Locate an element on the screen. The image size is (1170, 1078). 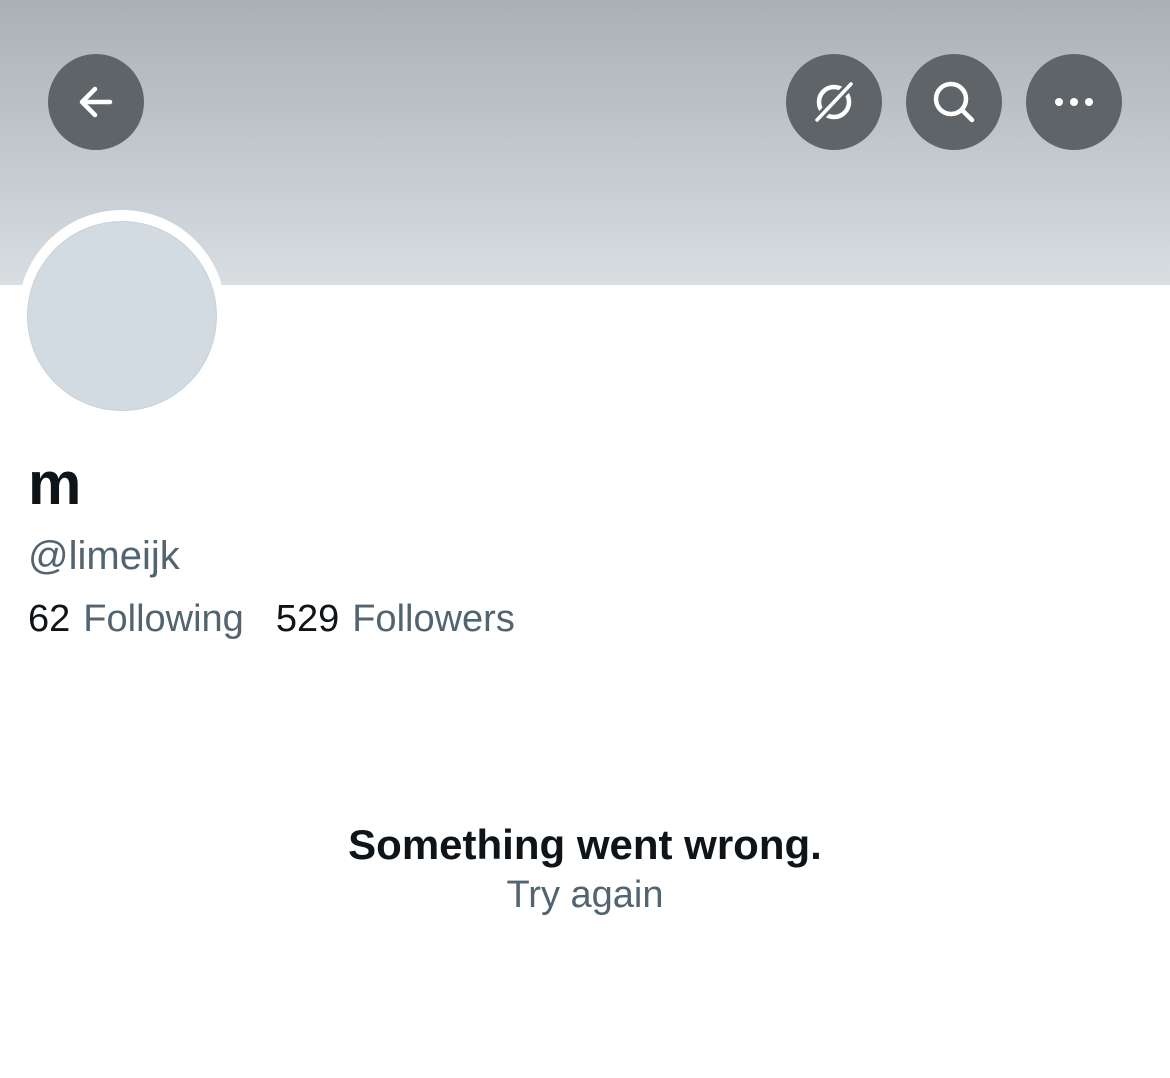
followers-label: Followers is located at coordinates (433, 619).